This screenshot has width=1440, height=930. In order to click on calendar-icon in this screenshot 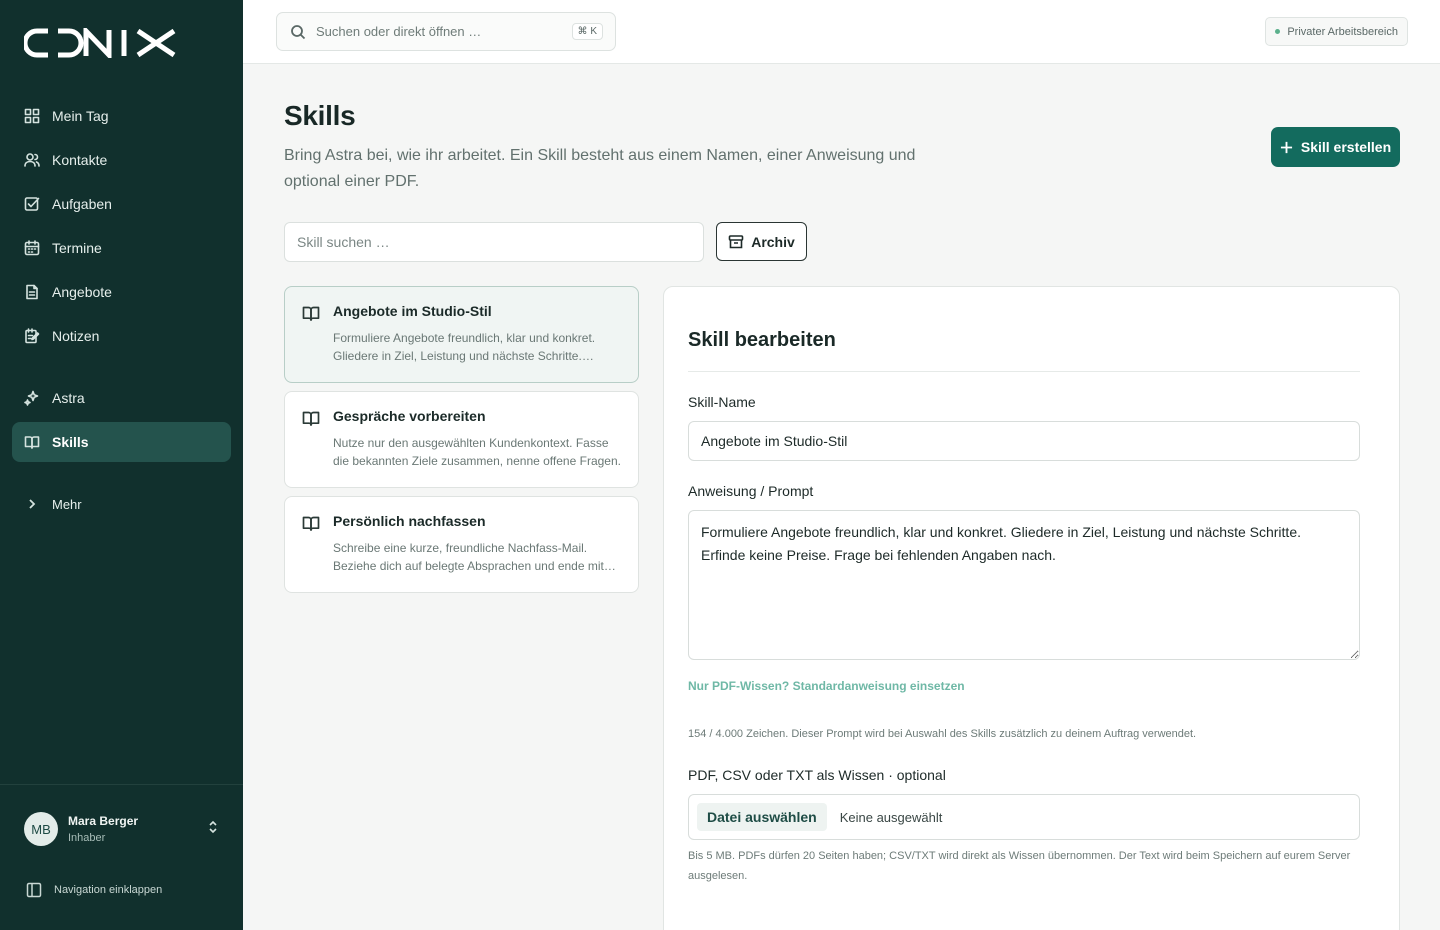, I will do `click(32, 248)`.